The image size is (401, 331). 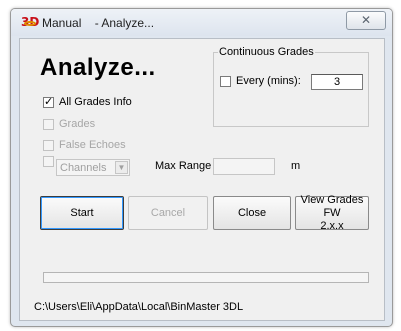 I want to click on false-echoes-label: False Echoes, so click(x=92, y=145).